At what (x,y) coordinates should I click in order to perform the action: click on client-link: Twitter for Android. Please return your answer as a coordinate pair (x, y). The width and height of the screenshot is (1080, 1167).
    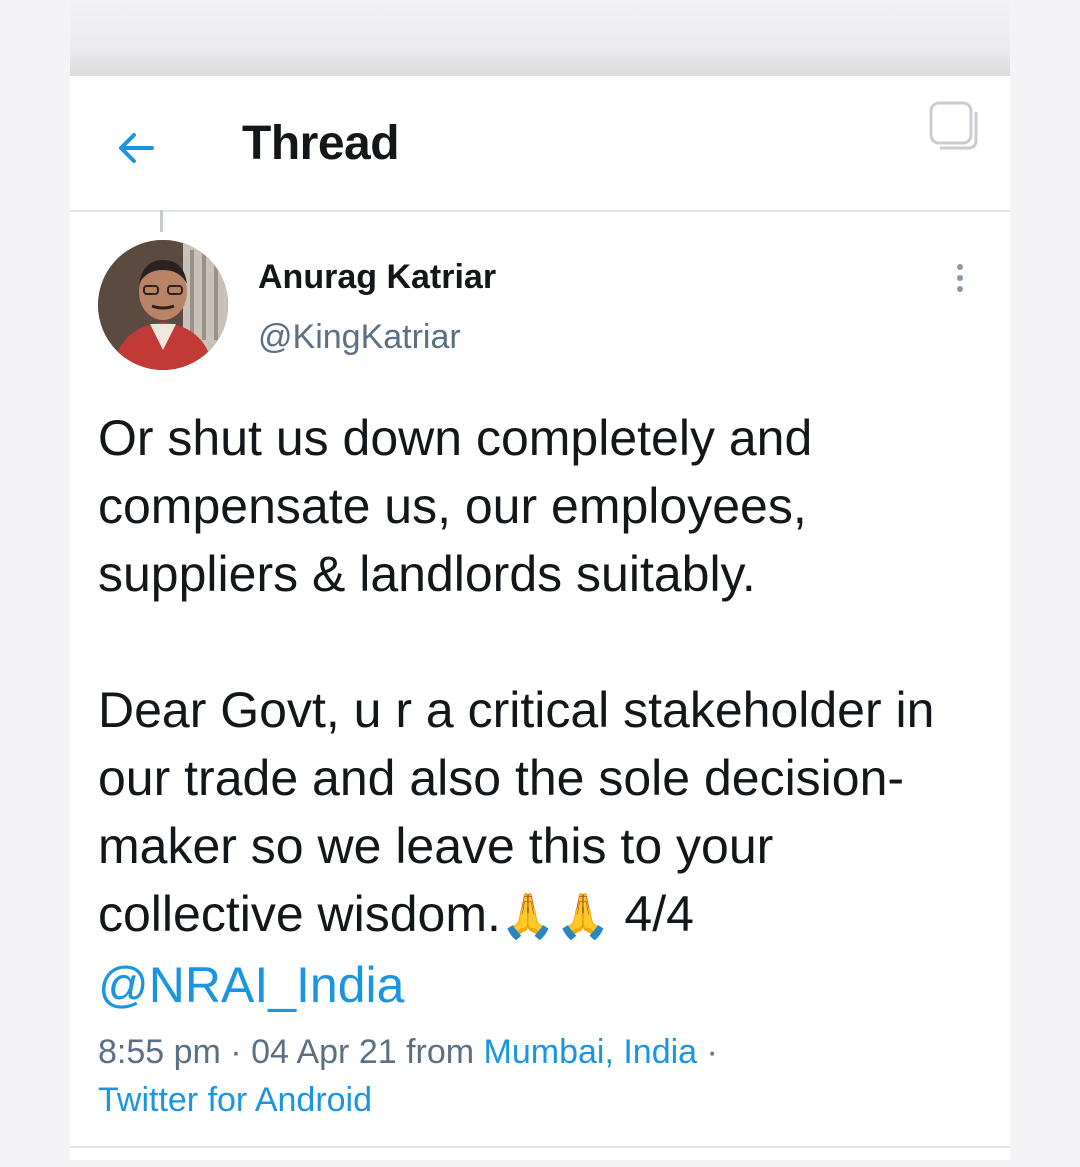
    Looking at the image, I should click on (235, 1100).